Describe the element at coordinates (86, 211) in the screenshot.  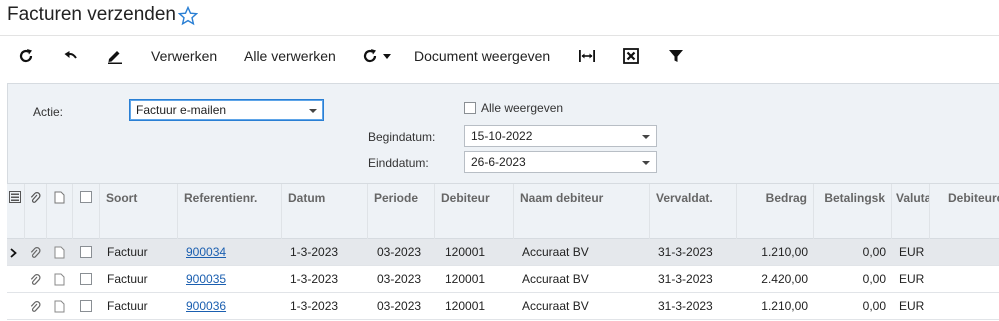
I see `select-all-header` at that location.